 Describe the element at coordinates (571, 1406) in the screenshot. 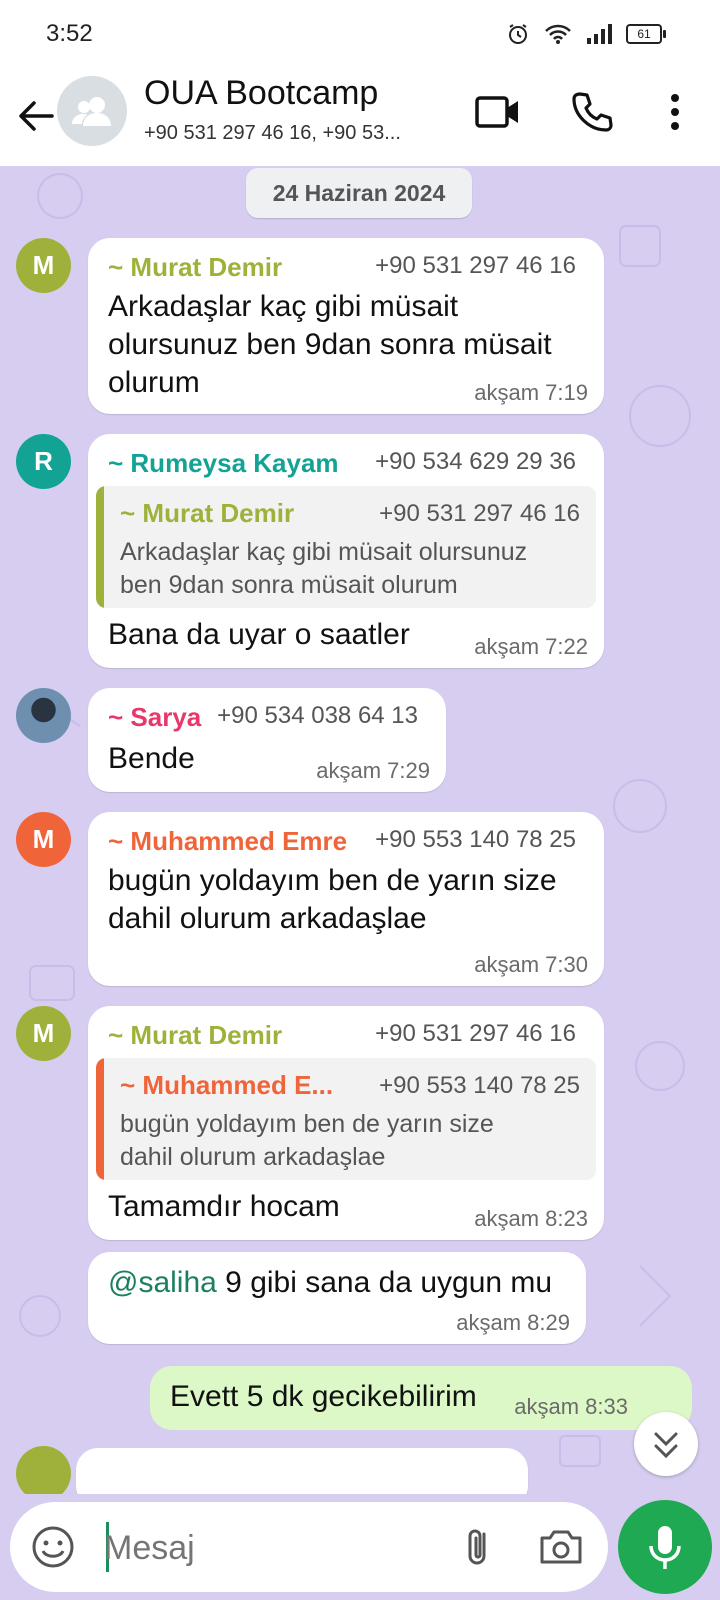

I see `message-time: akşam 8:33` at that location.